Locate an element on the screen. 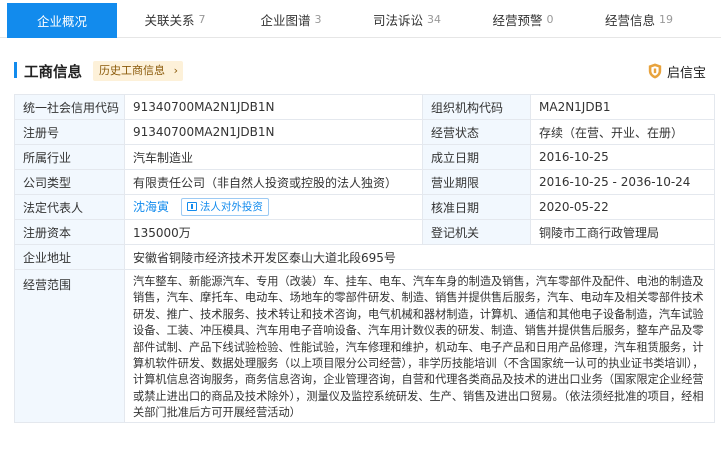  tab-label: 经营预警 is located at coordinates (517, 20).